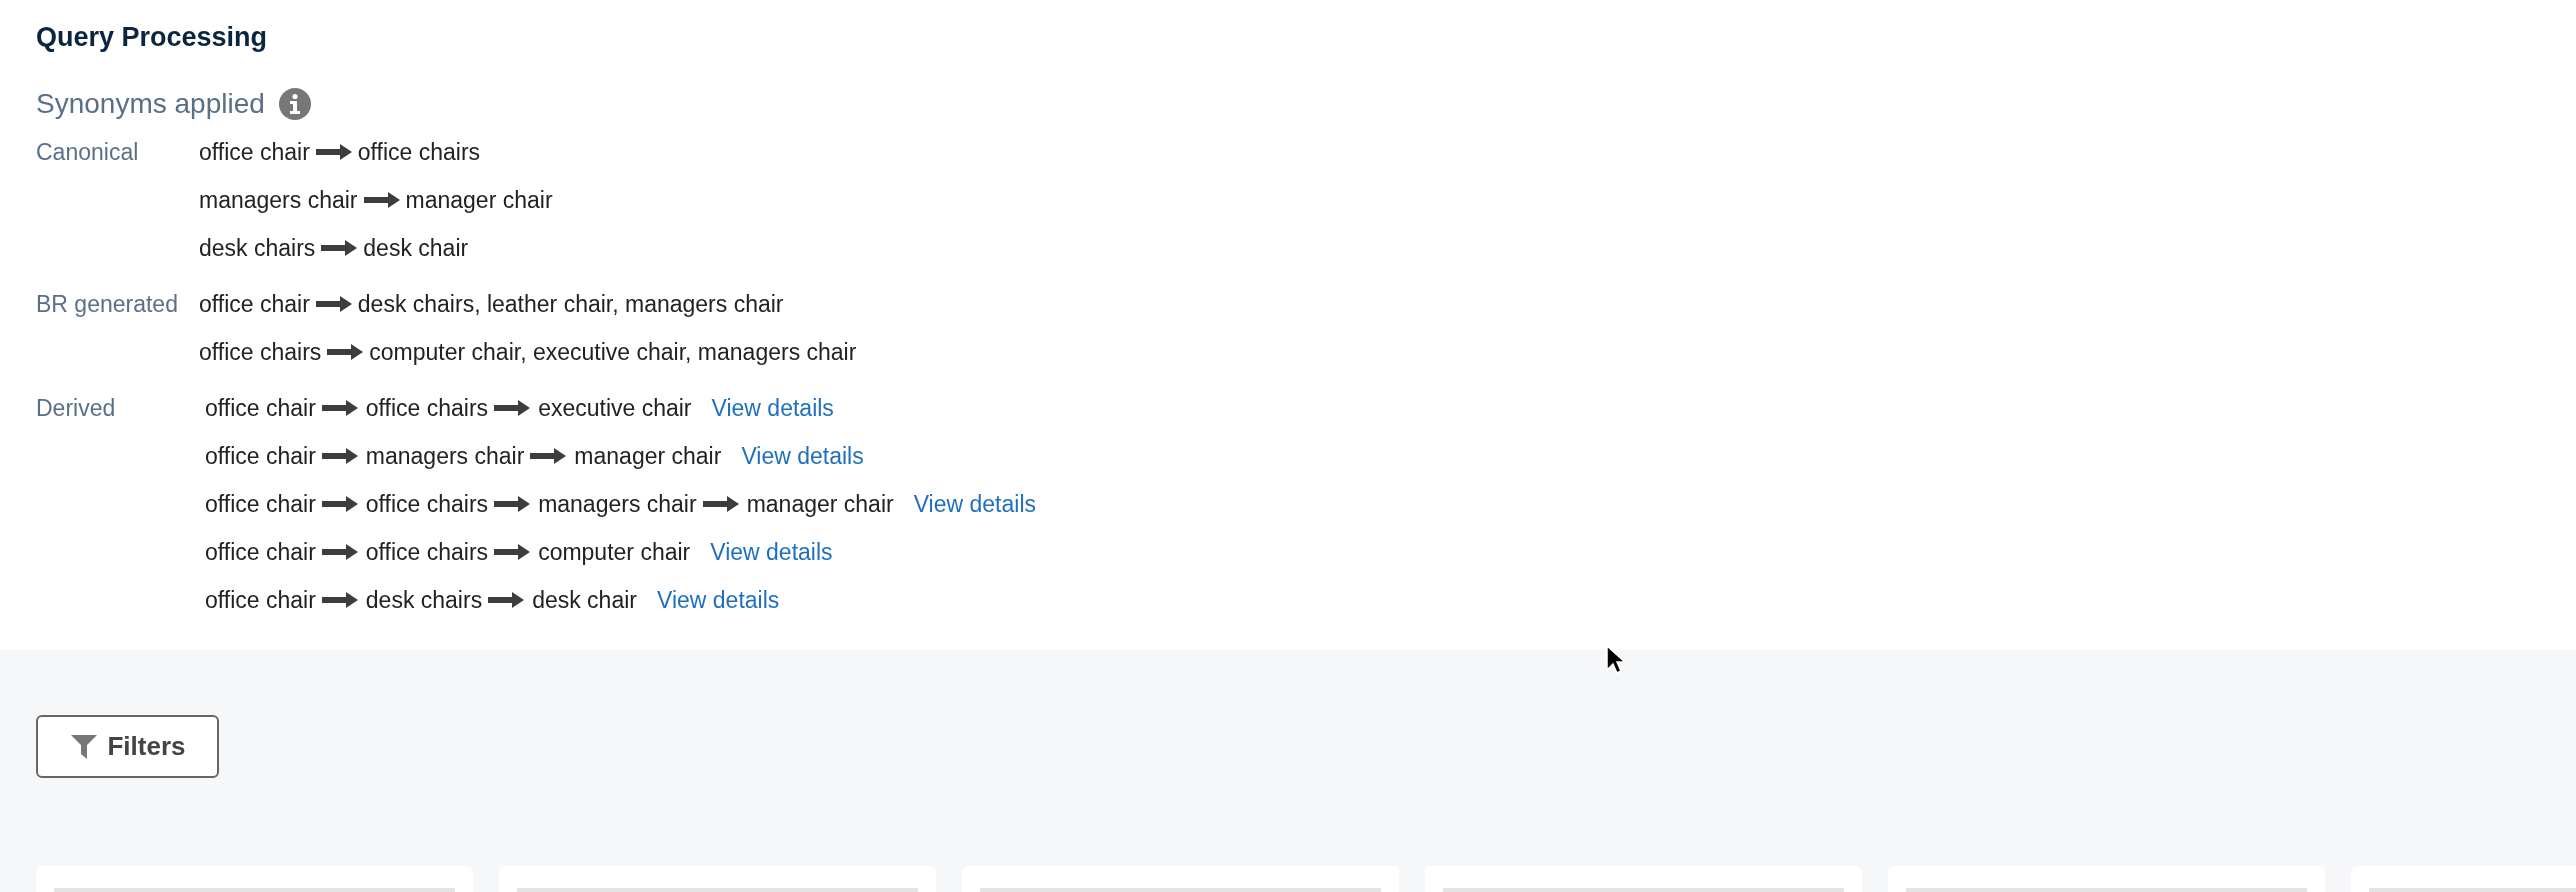 Image resolution: width=2576 pixels, height=892 pixels. I want to click on synonyms-heading: Synonyms applied, so click(150, 104).